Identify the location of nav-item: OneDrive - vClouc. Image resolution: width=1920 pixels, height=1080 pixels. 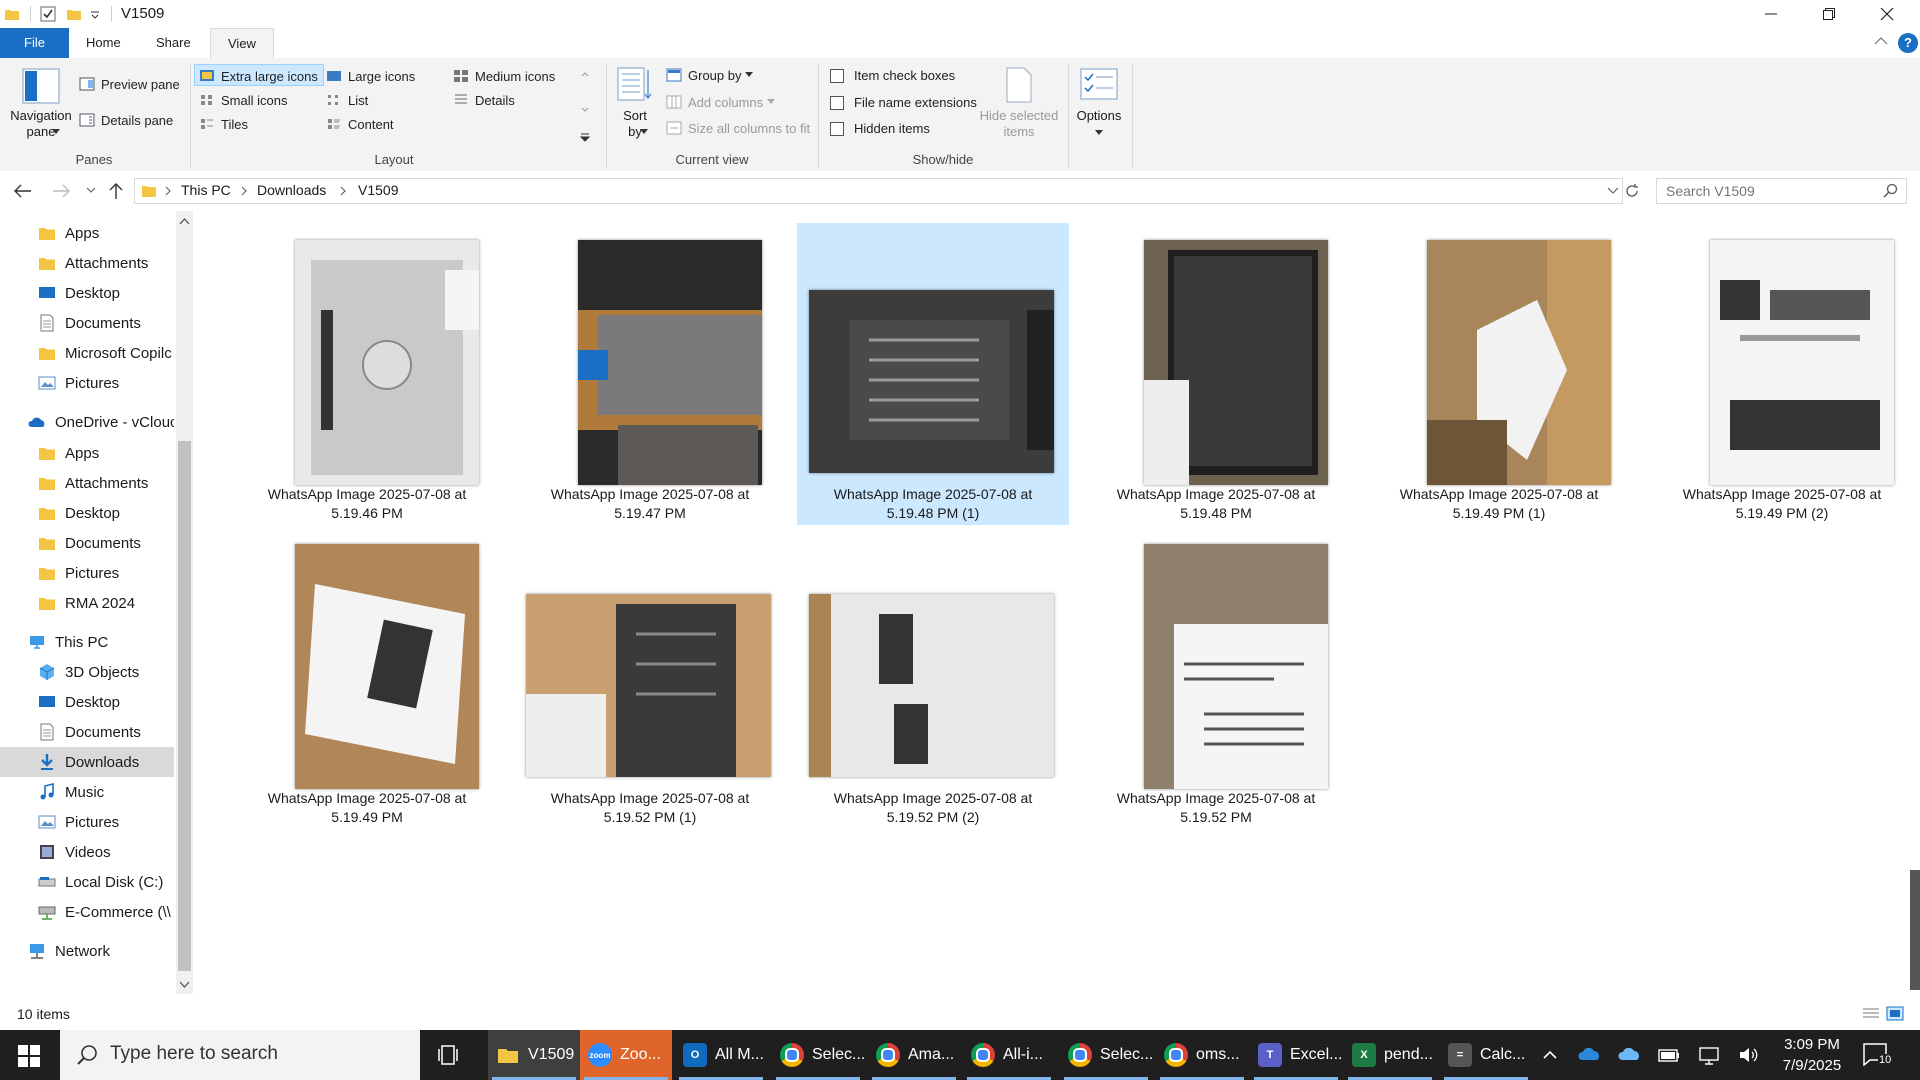
(87, 422).